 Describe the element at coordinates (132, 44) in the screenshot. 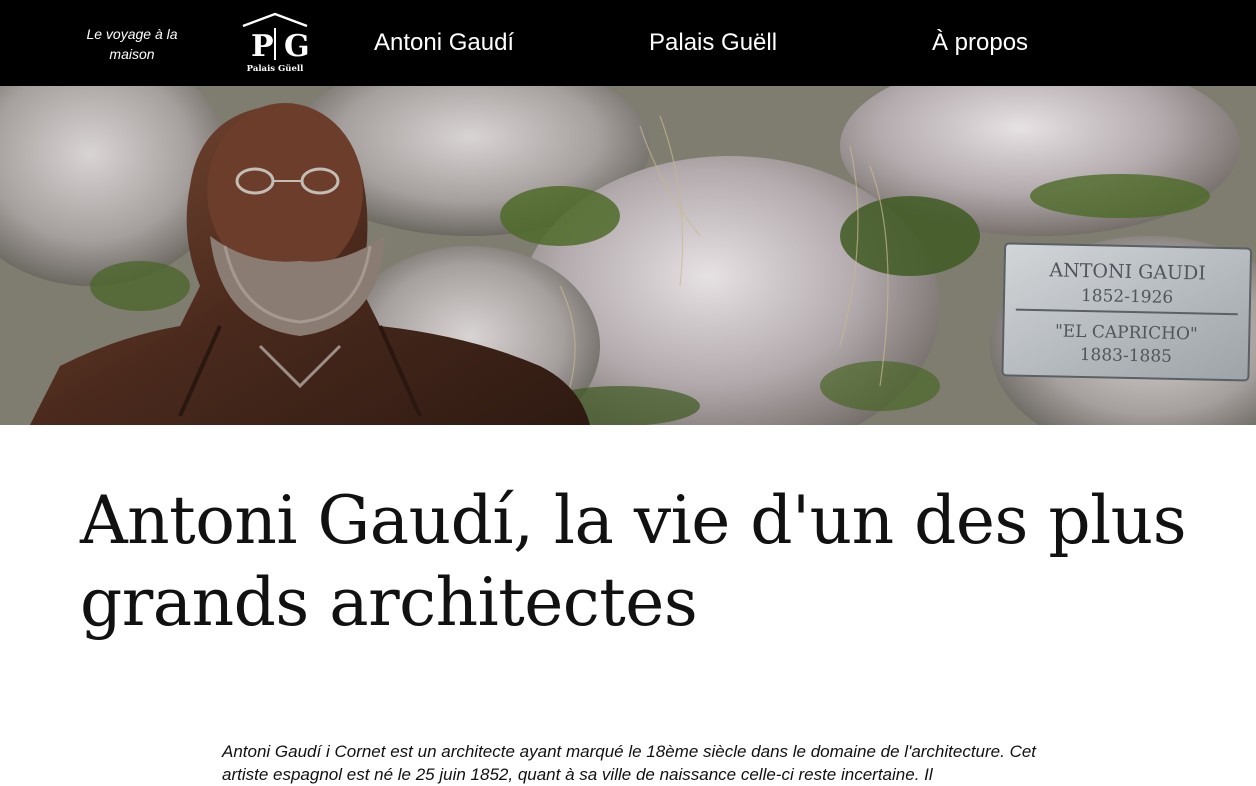

I see `site-tagline-link: Le voyage à la maison` at that location.